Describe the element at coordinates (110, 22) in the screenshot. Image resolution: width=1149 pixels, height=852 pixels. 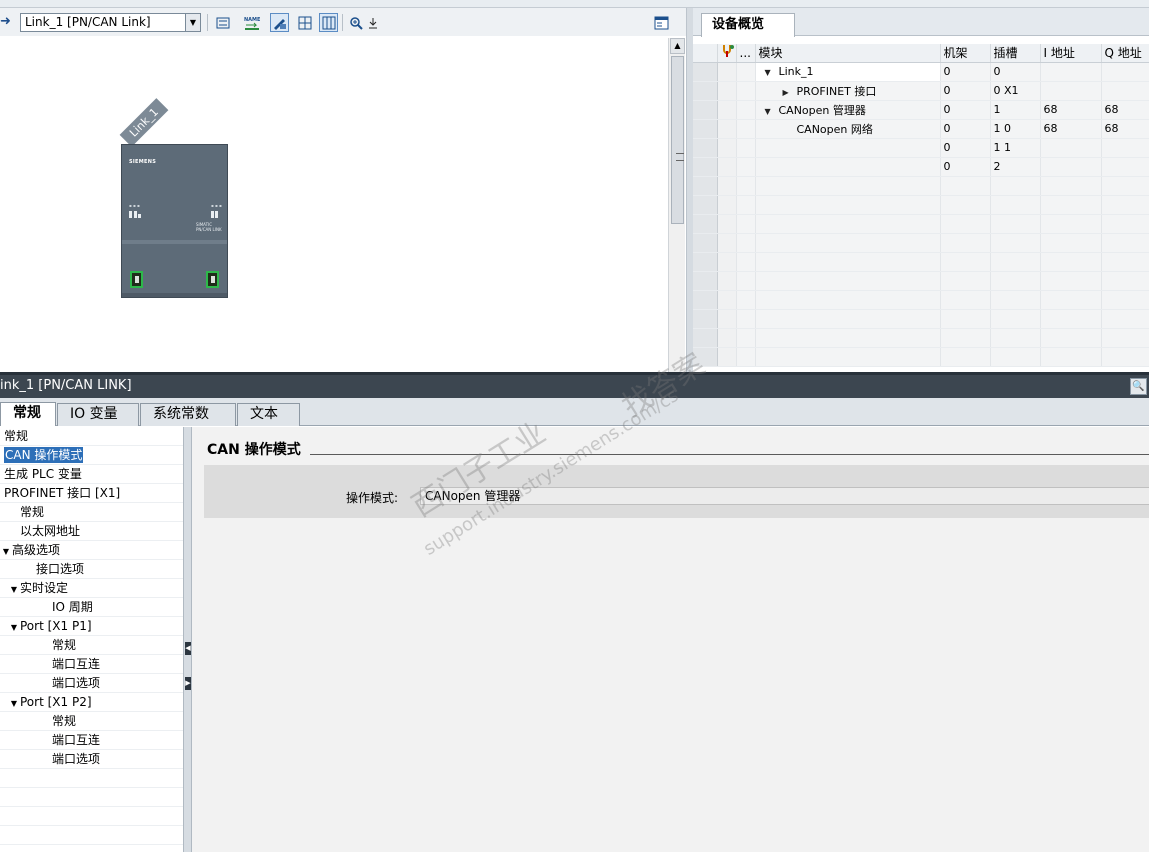
I see `device-select-dropdown: Link_1 [PN/CAN Link] ▼` at that location.